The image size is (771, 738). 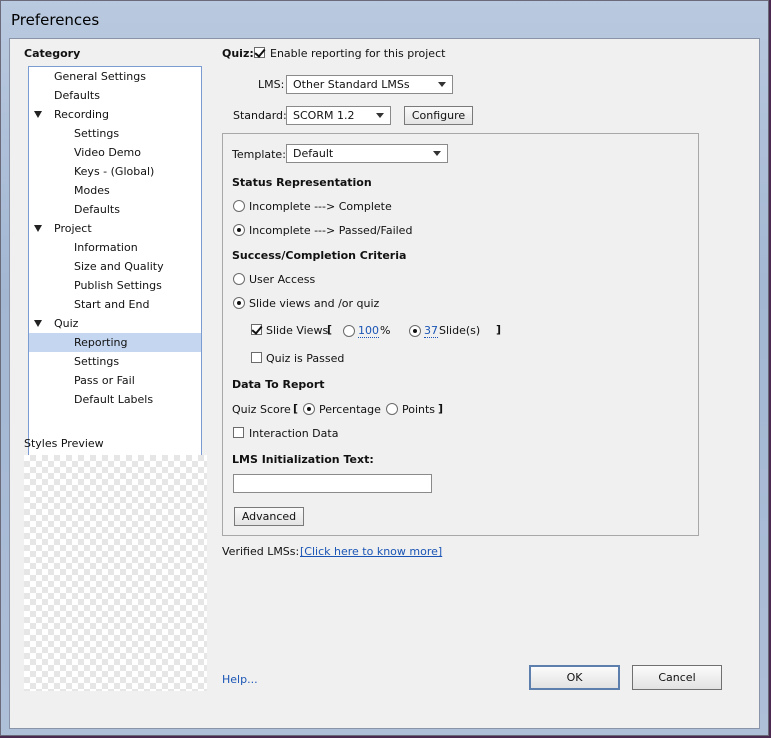 I want to click on sidebar-item-label: Keys - (Global), so click(x=114, y=171).